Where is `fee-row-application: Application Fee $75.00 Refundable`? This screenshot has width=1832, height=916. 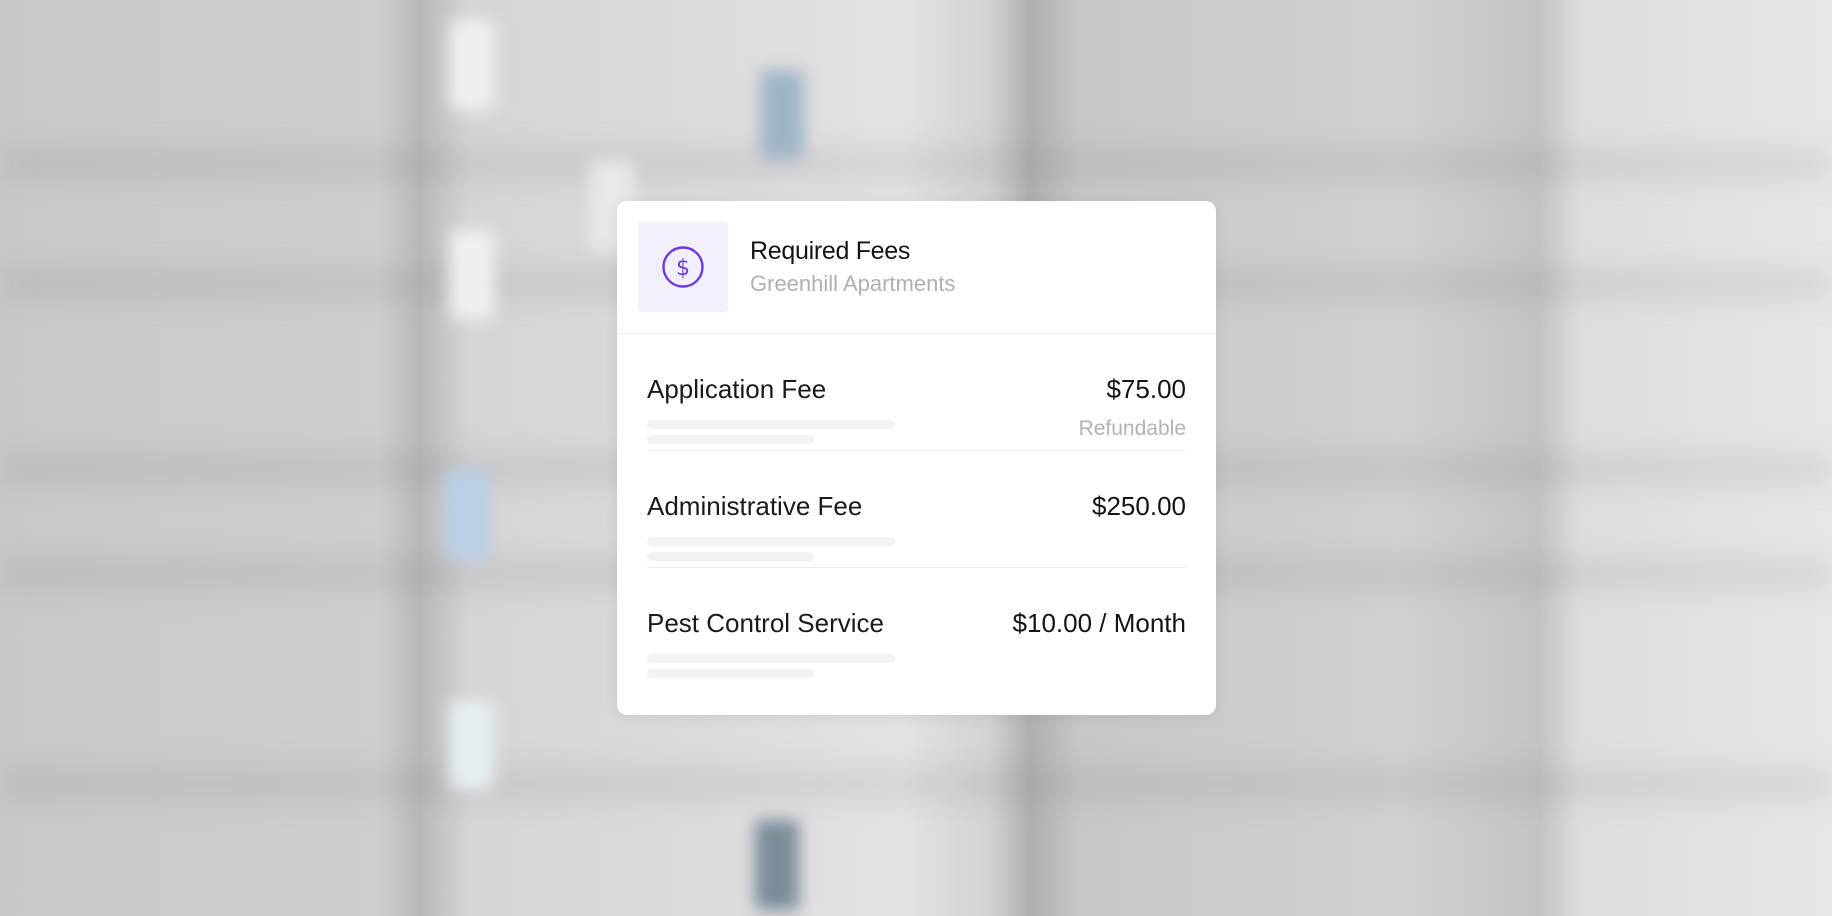 fee-row-application: Application Fee $75.00 Refundable is located at coordinates (916, 392).